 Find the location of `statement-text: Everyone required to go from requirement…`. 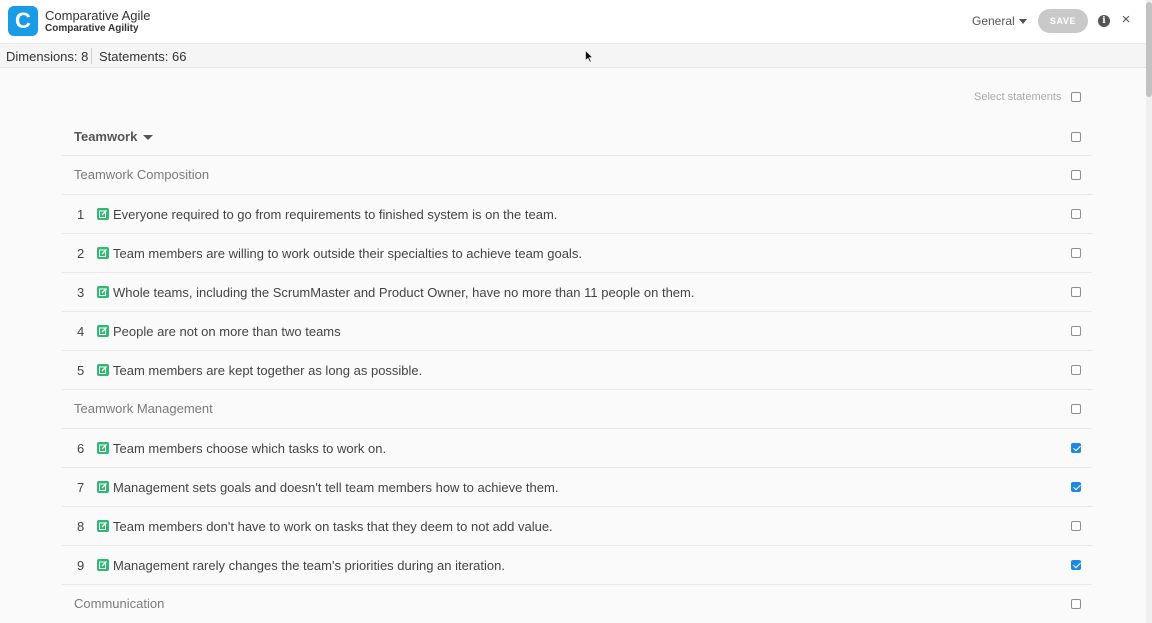

statement-text: Everyone required to go from requirement… is located at coordinates (335, 214).